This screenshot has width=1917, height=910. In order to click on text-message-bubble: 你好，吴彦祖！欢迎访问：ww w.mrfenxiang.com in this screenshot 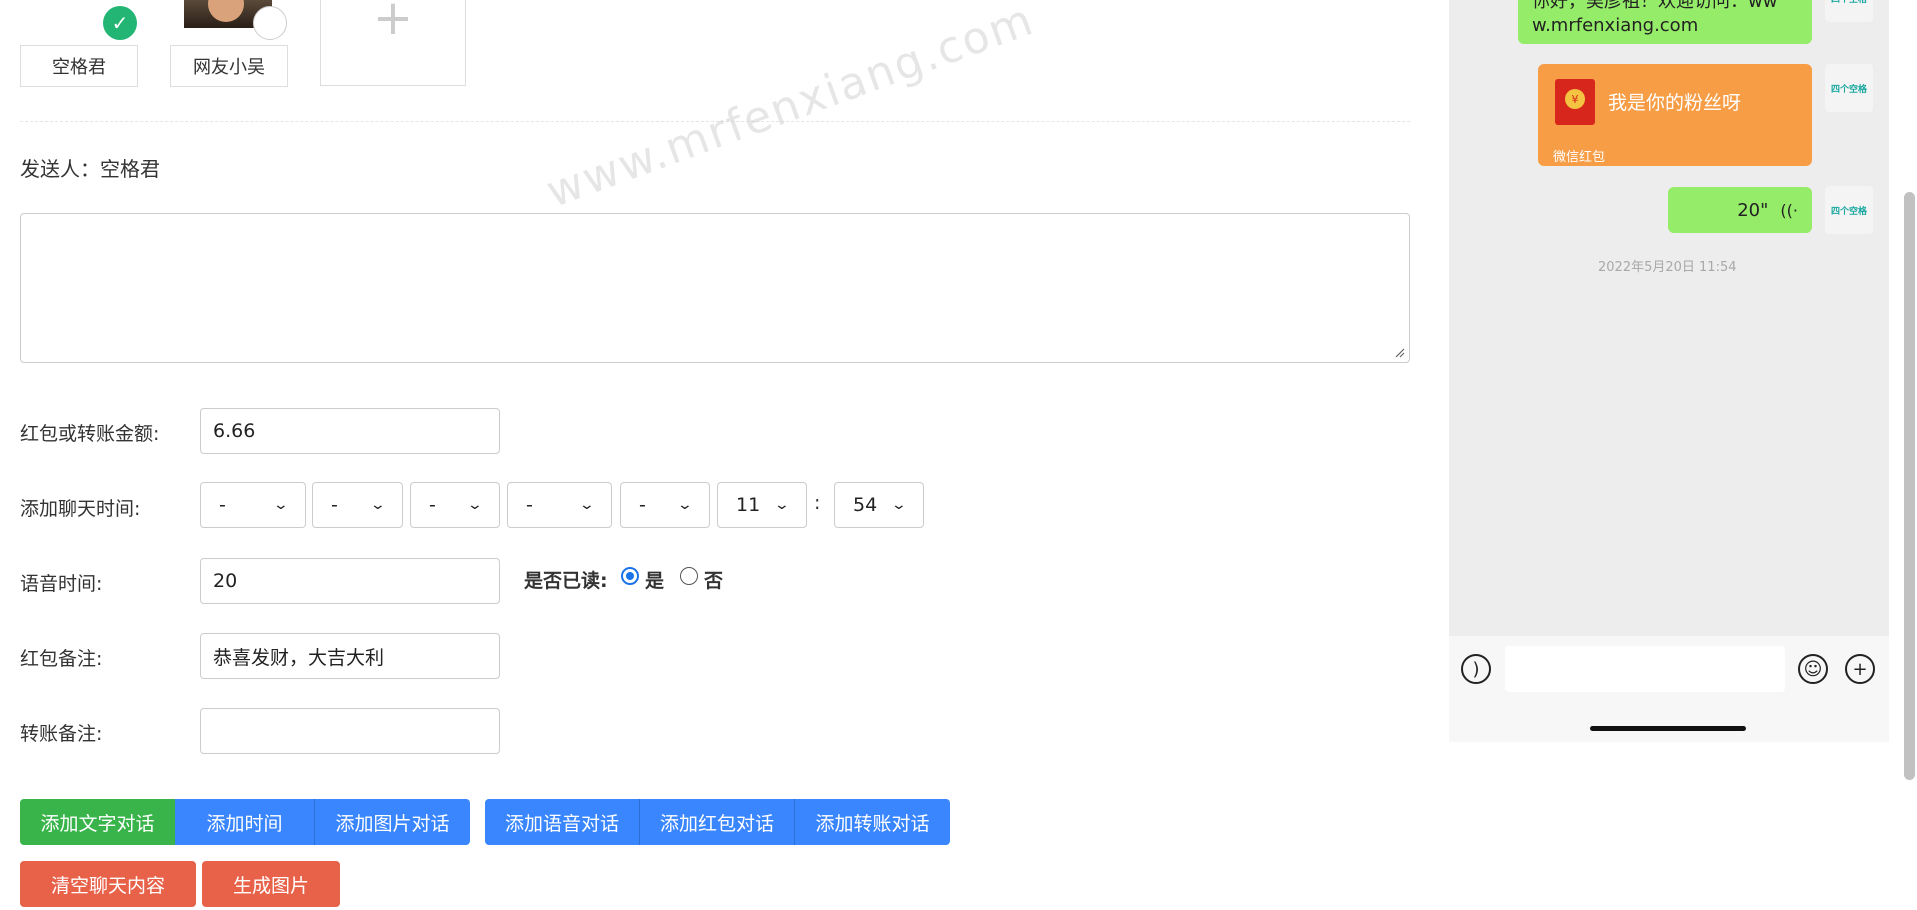, I will do `click(1665, 22)`.